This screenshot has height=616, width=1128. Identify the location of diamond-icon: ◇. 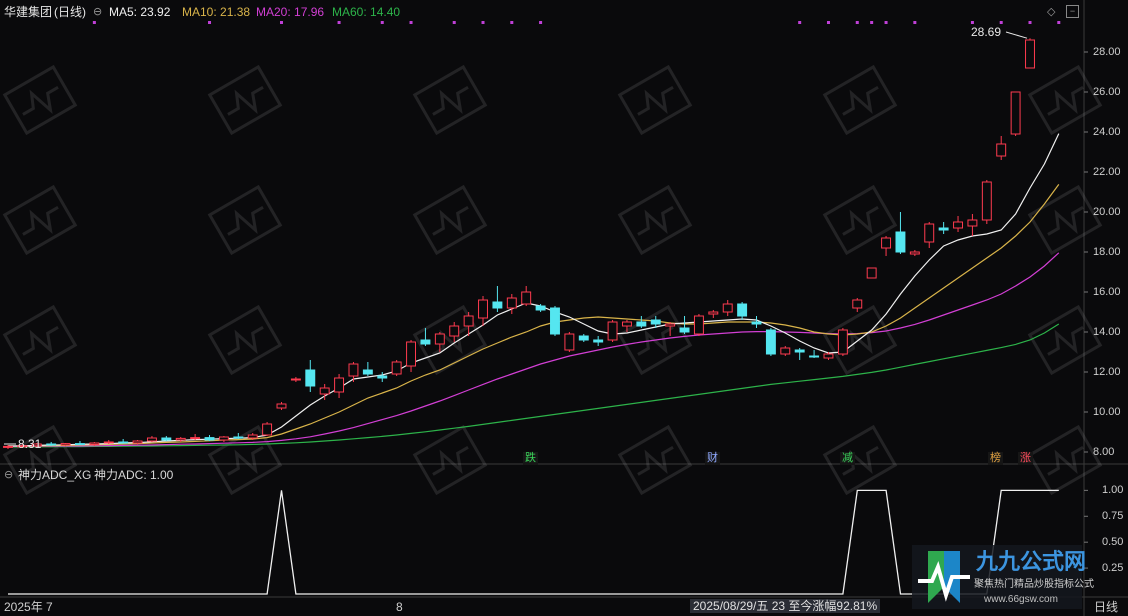
(1051, 12).